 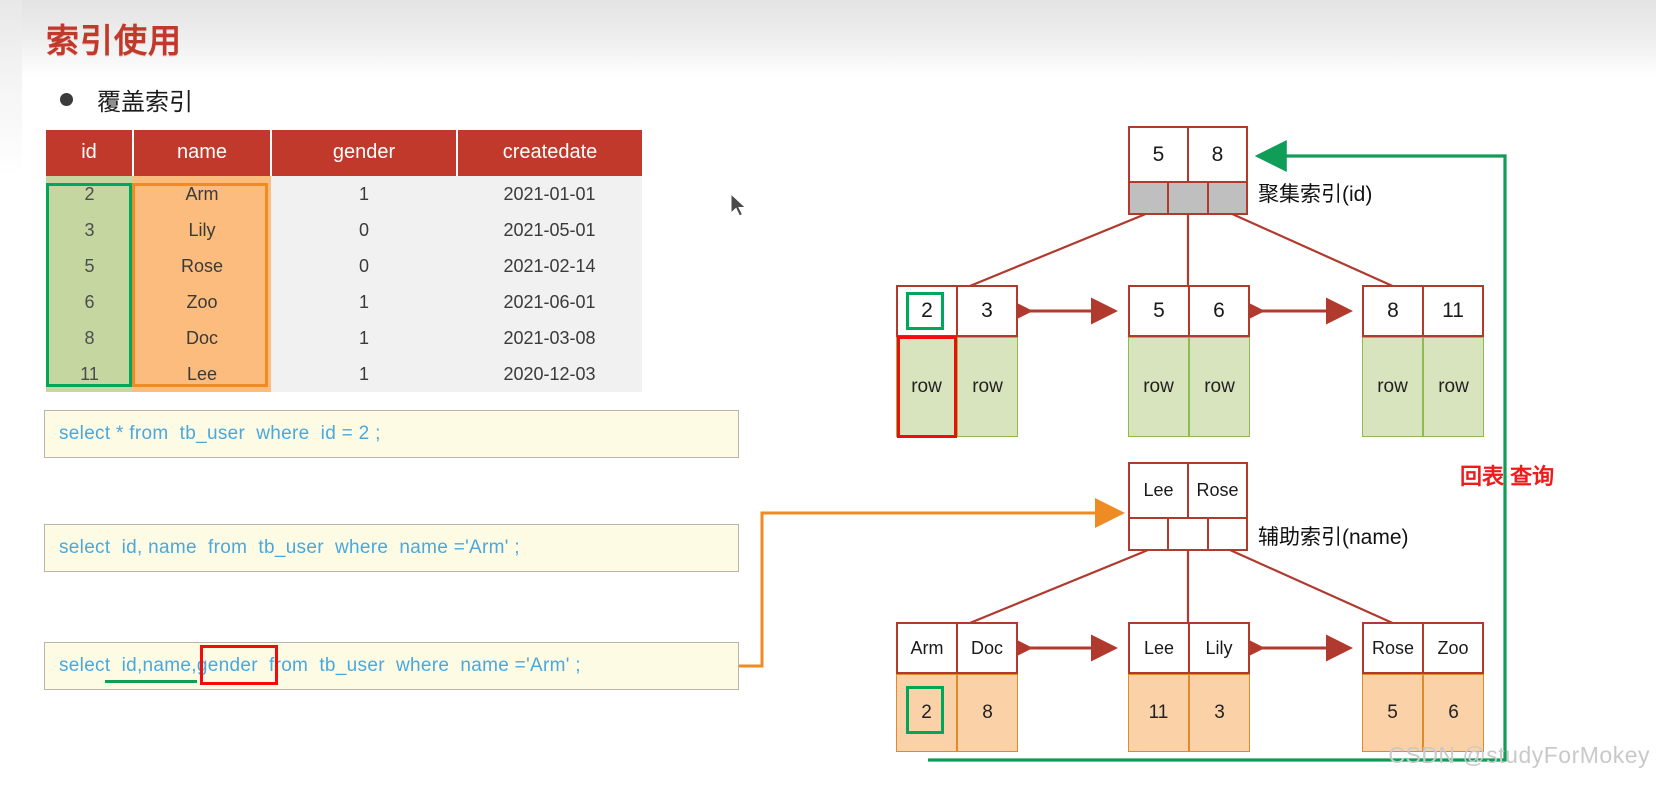 I want to click on cell-createdate: 2021-06-01, so click(x=549, y=302).